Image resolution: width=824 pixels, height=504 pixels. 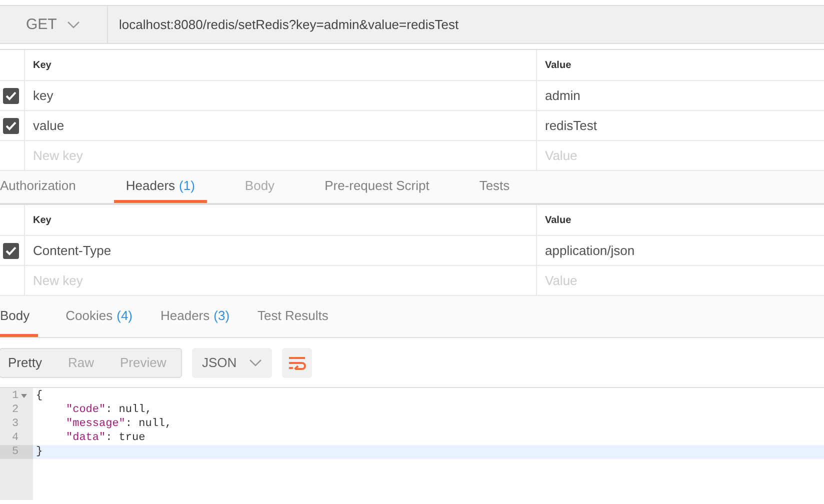 I want to click on tab: Headers (1), so click(x=160, y=187).